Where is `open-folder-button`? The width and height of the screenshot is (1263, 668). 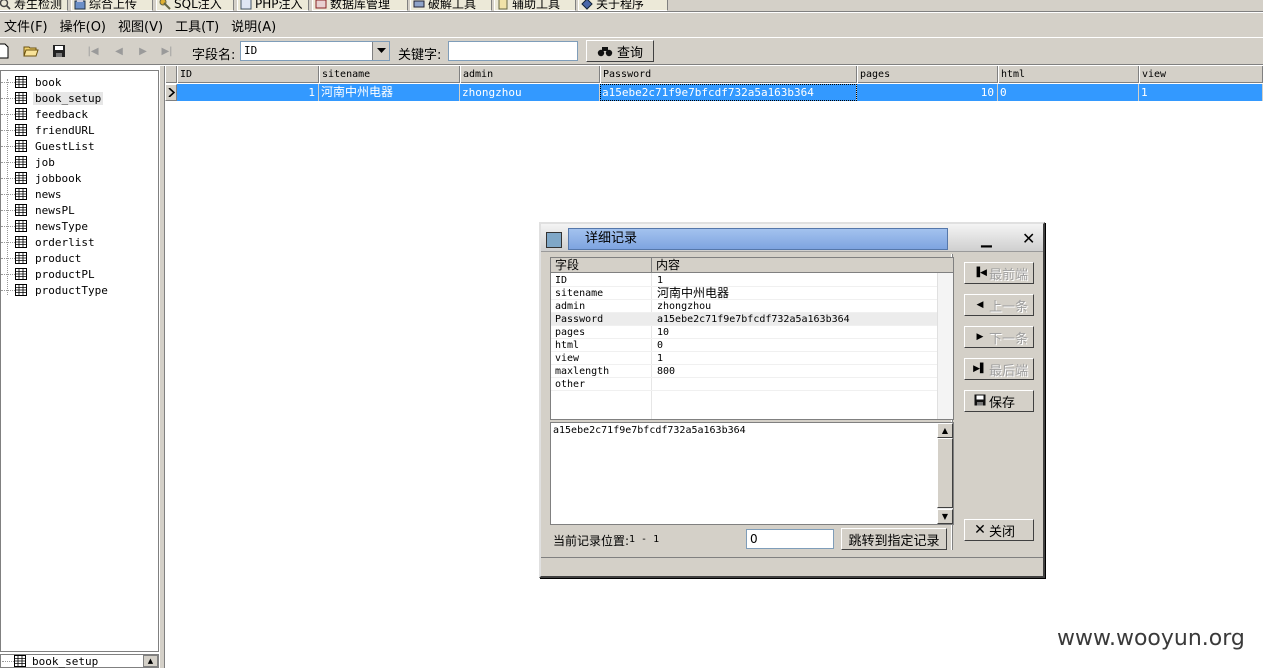
open-folder-button is located at coordinates (31, 51).